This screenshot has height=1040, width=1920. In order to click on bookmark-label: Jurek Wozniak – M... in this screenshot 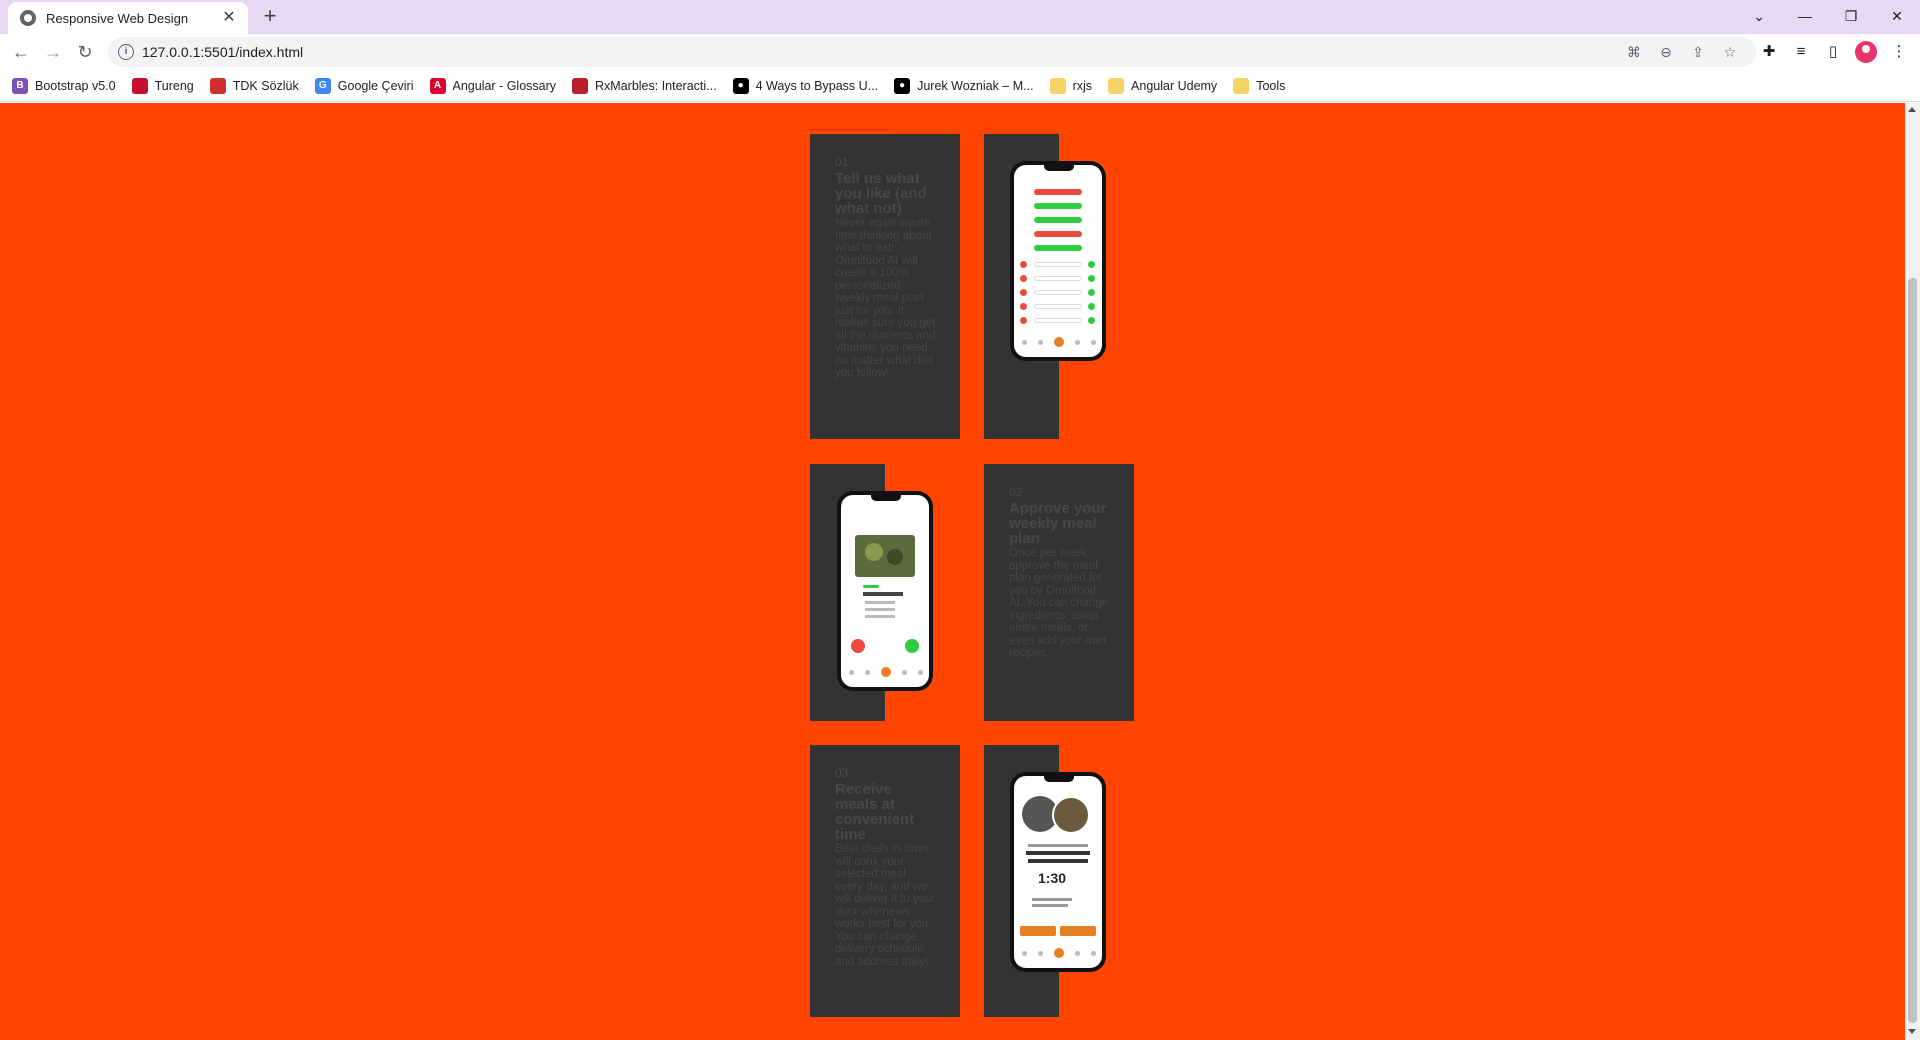, I will do `click(975, 85)`.